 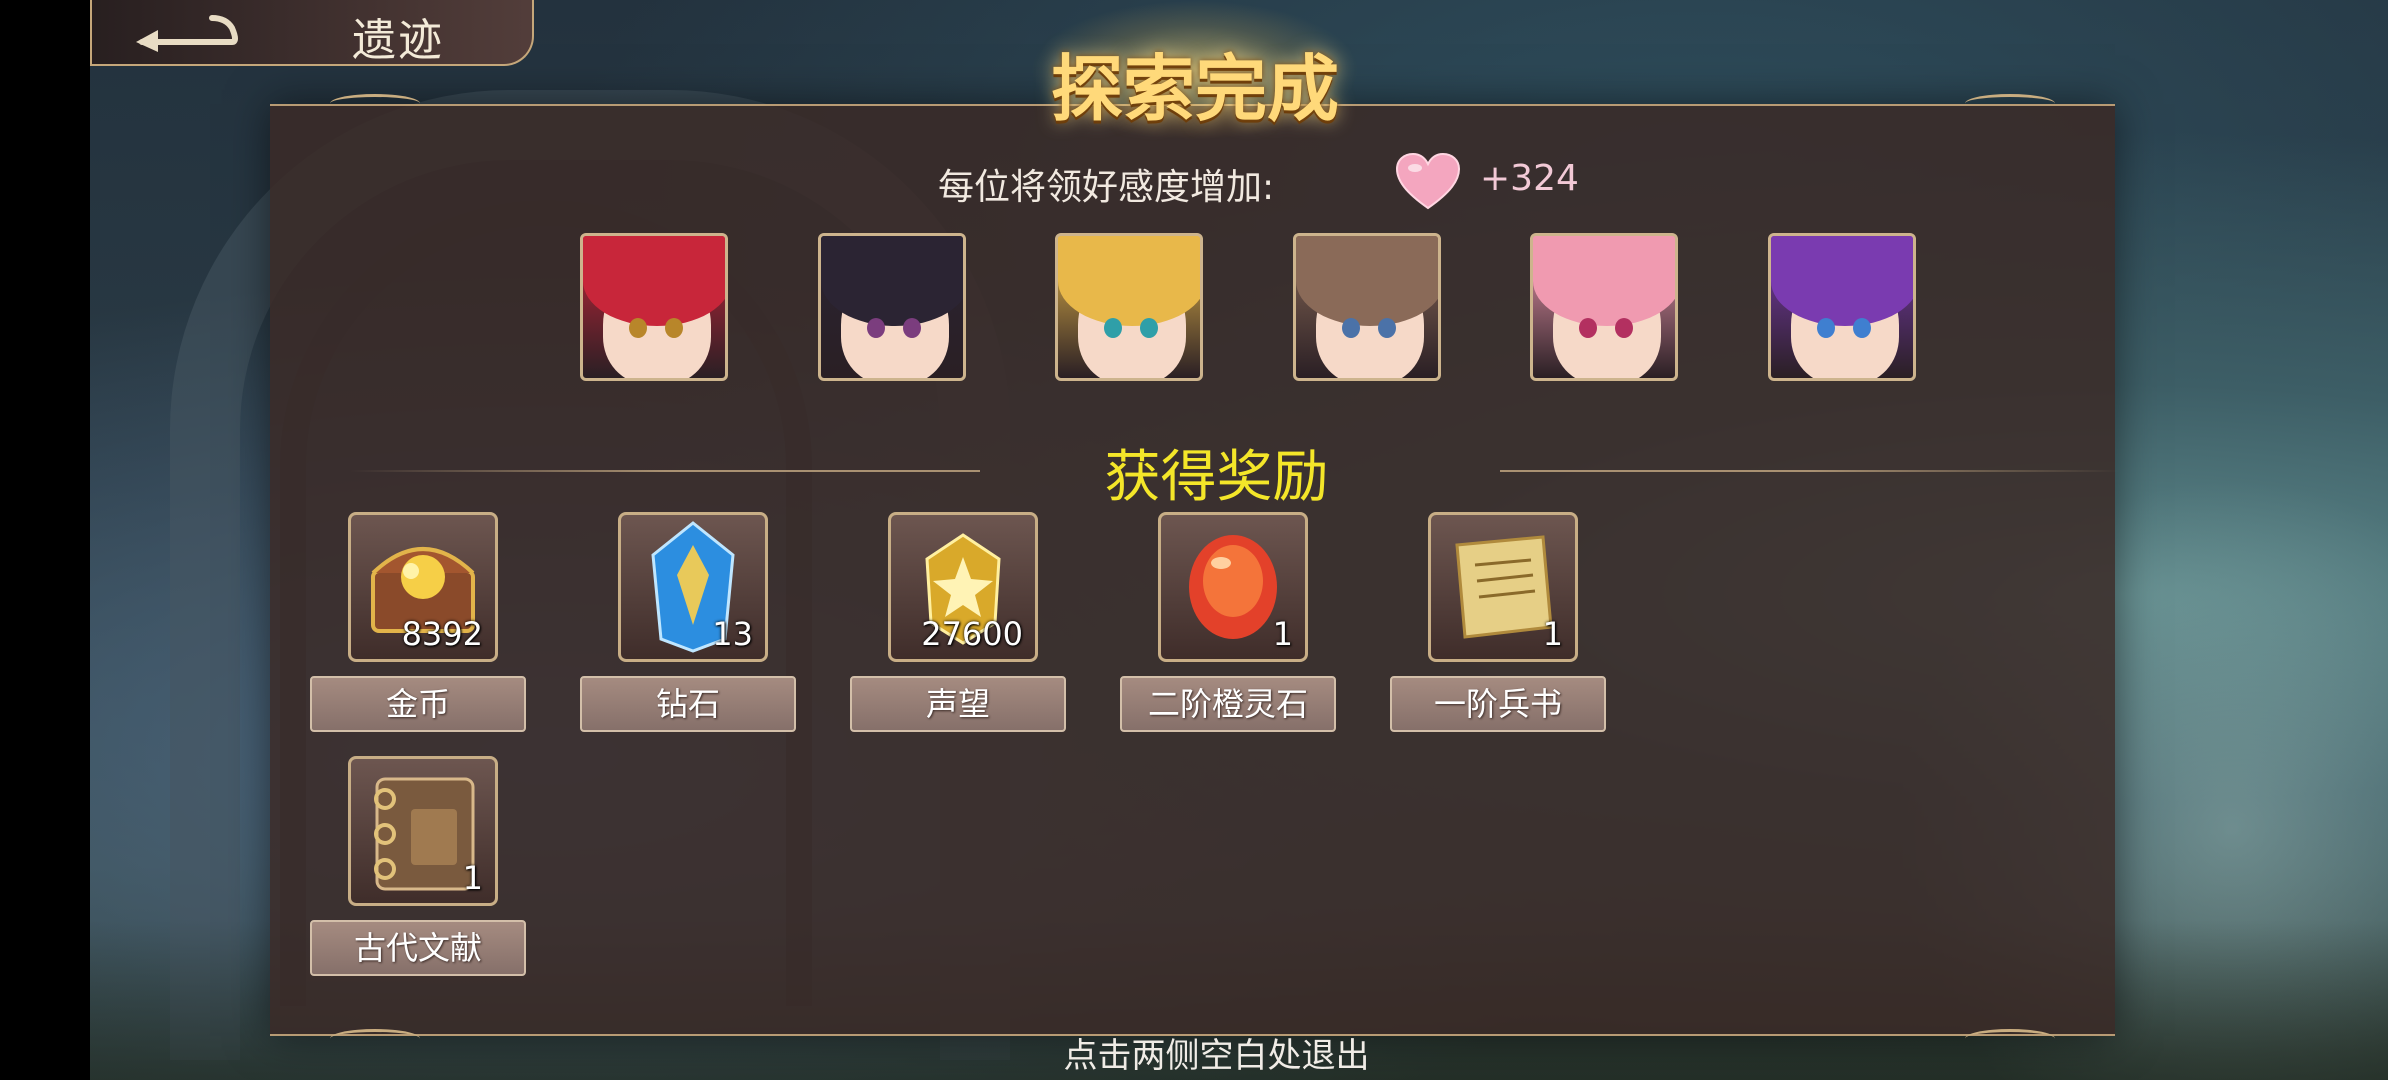 I want to click on reward-item: 27600 声望, so click(x=960, y=627).